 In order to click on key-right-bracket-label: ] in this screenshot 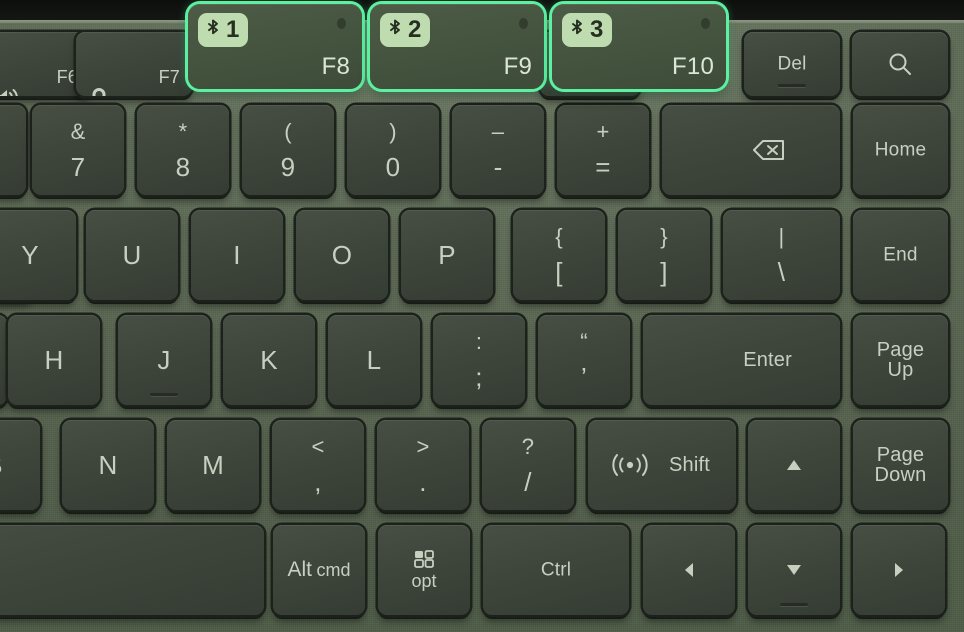, I will do `click(664, 271)`.